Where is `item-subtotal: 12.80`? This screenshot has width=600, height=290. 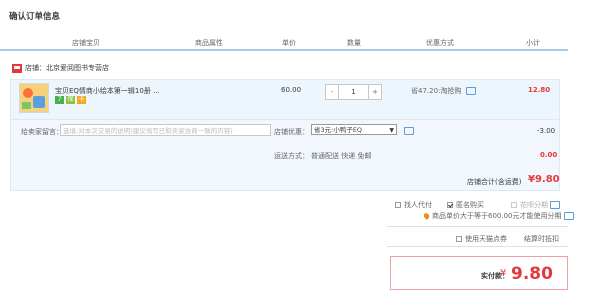
item-subtotal: 12.80 is located at coordinates (539, 90).